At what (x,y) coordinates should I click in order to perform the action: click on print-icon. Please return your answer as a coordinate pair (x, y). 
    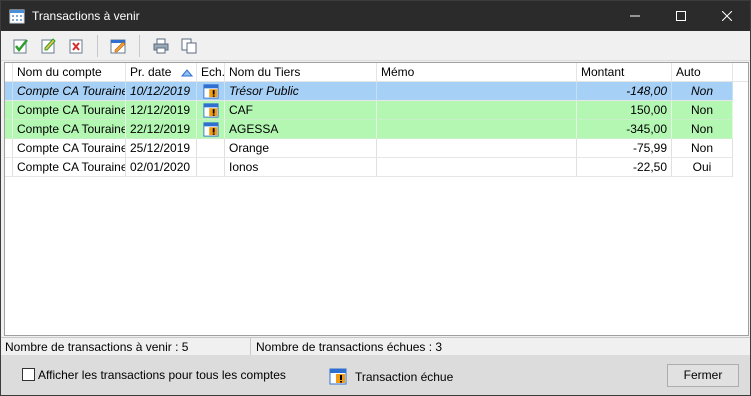
    Looking at the image, I should click on (161, 46).